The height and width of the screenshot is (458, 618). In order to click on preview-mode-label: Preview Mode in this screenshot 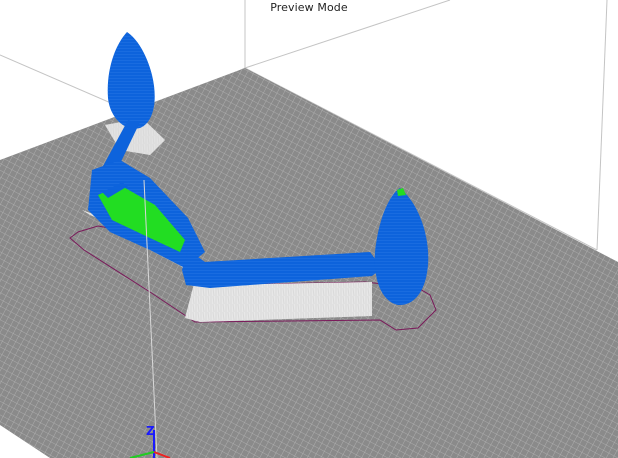, I will do `click(309, 7)`.